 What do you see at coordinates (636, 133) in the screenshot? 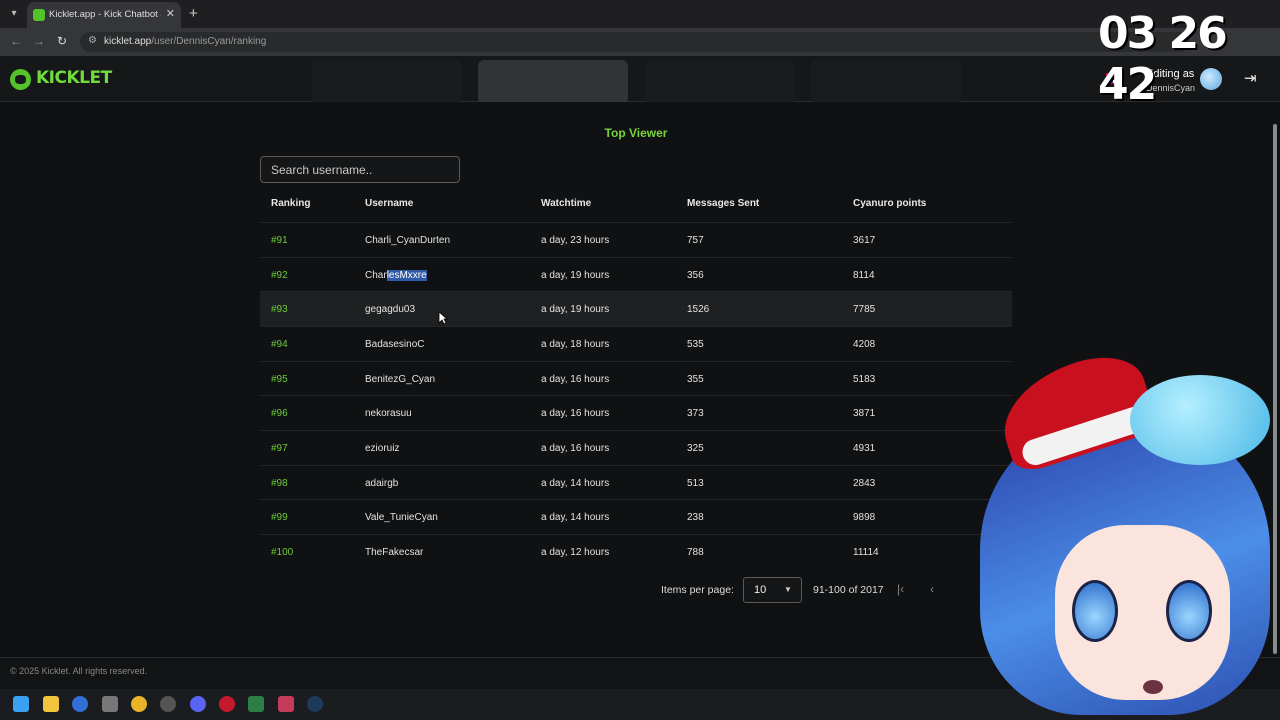
I see `page-title: Top Viewer` at bounding box center [636, 133].